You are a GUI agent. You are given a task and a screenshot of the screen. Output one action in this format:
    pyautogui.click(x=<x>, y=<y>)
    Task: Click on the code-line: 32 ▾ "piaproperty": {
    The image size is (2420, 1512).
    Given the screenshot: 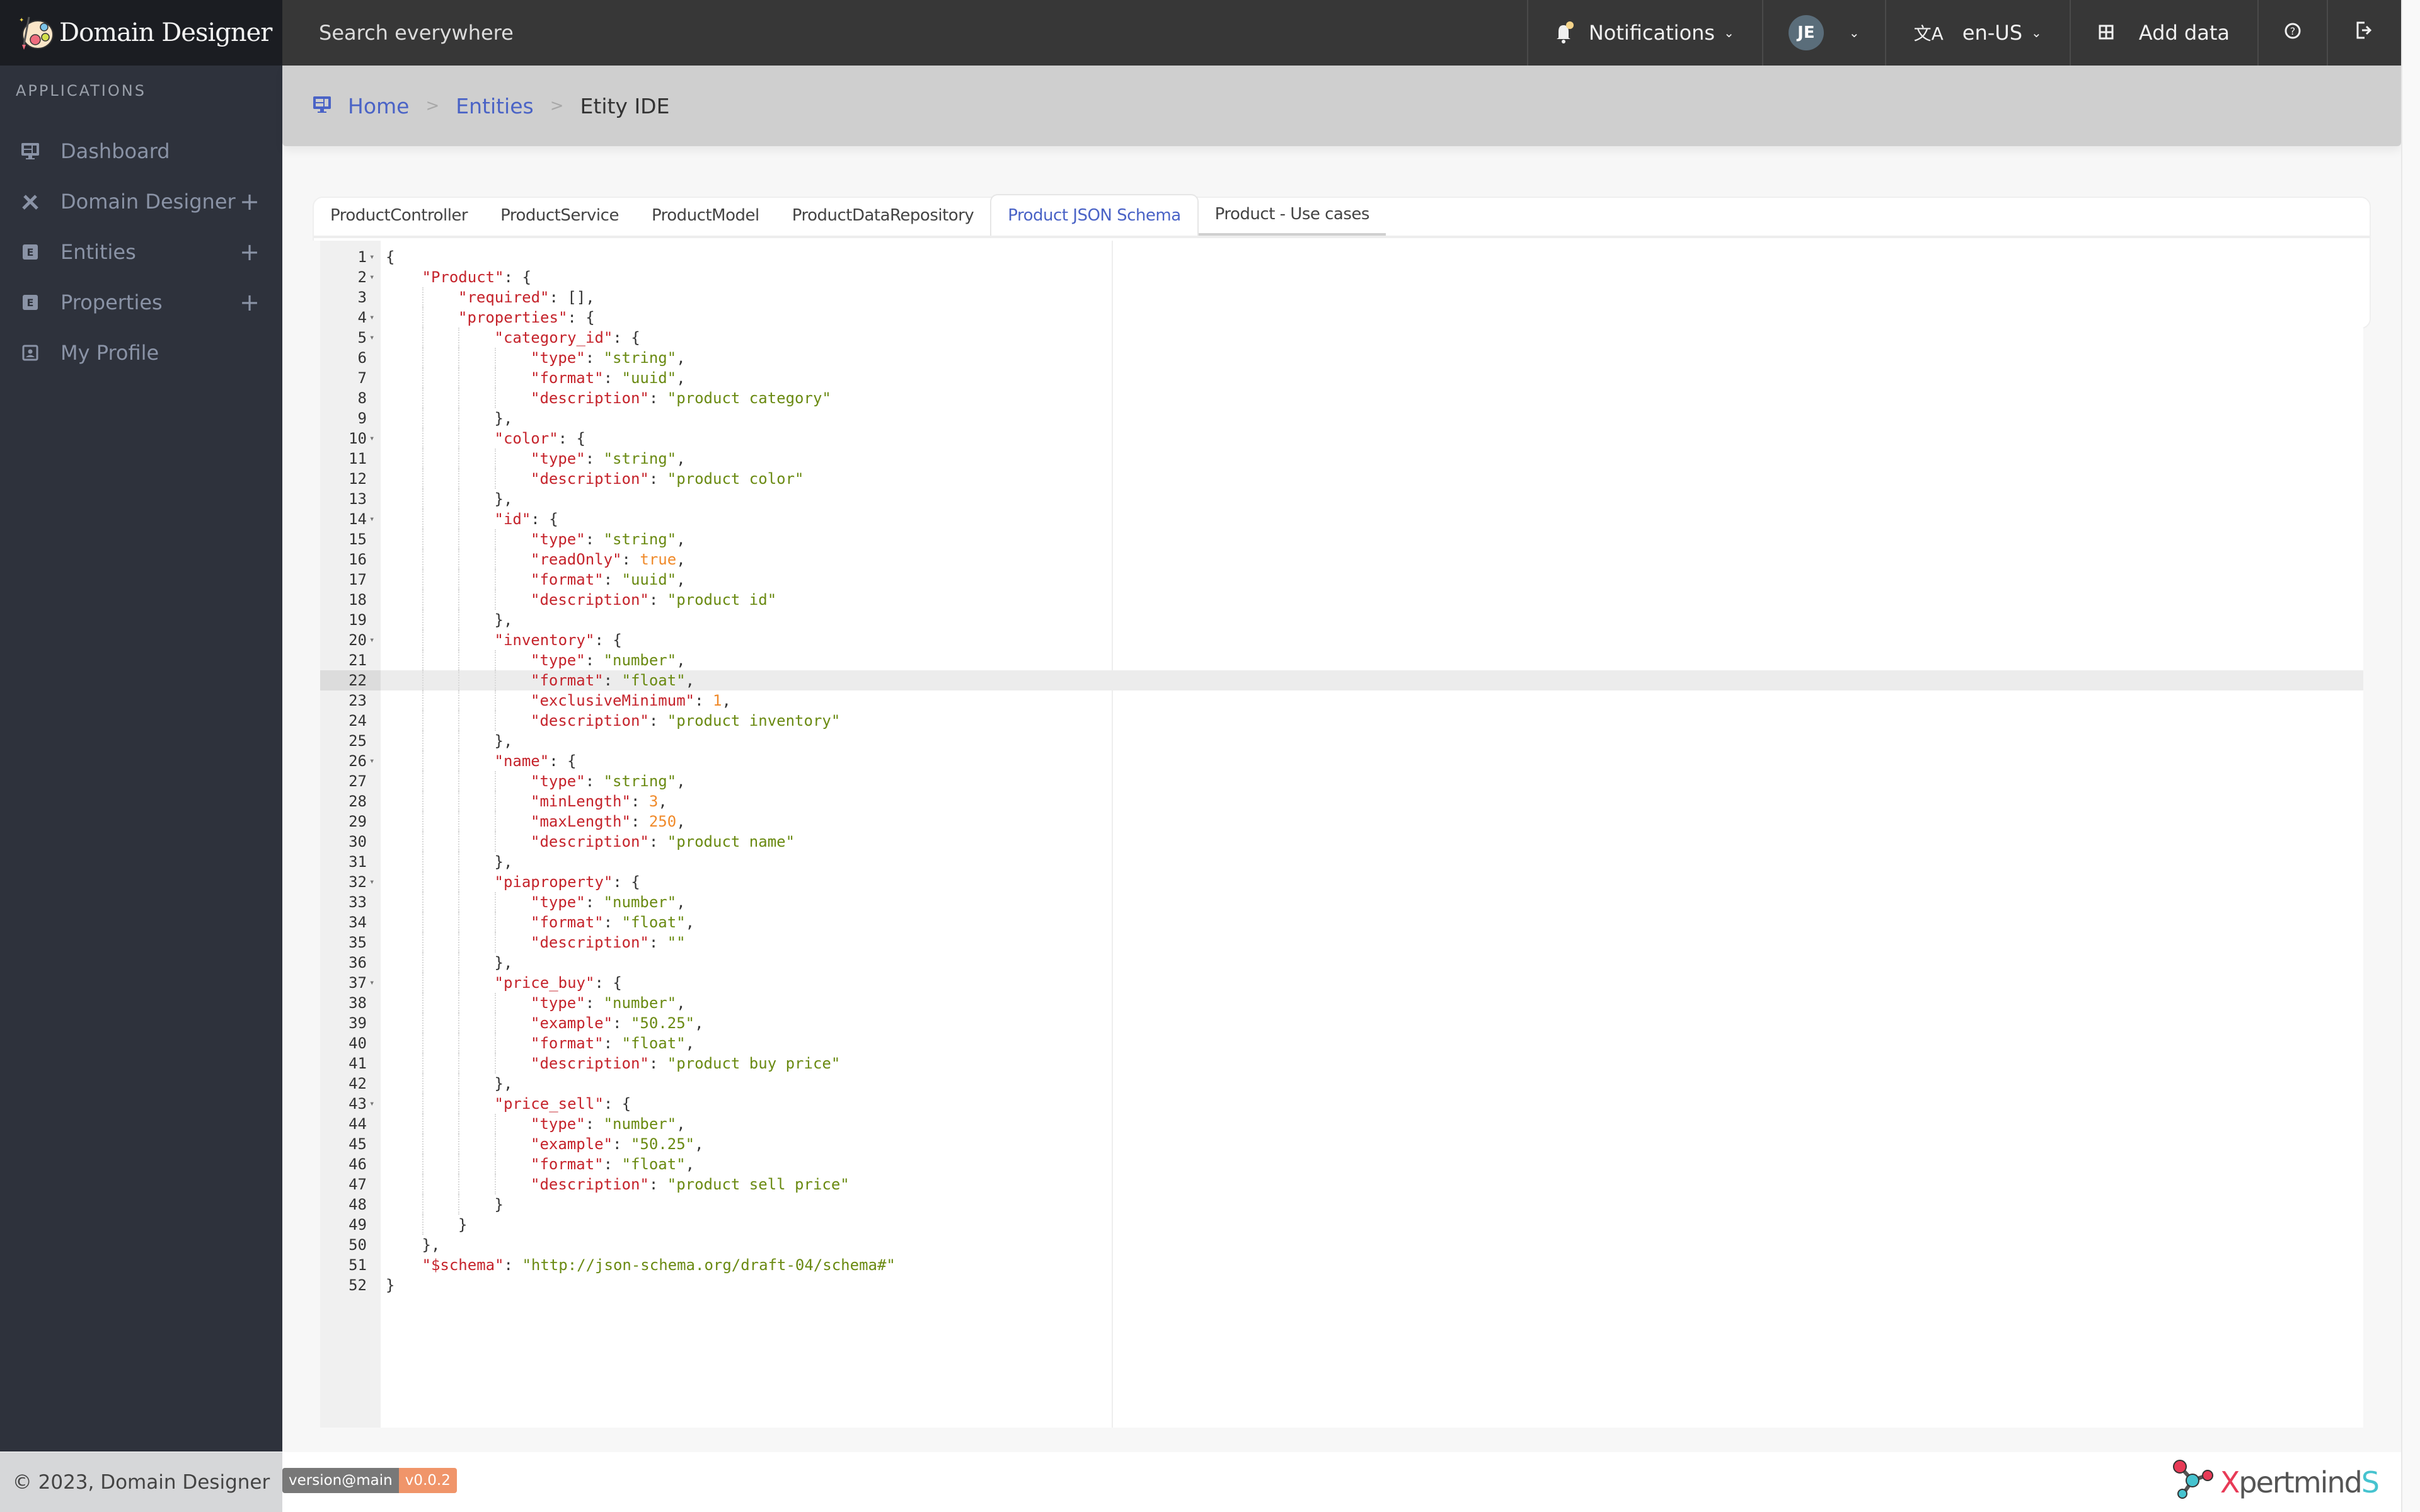 What is the action you would take?
    pyautogui.click(x=1341, y=882)
    